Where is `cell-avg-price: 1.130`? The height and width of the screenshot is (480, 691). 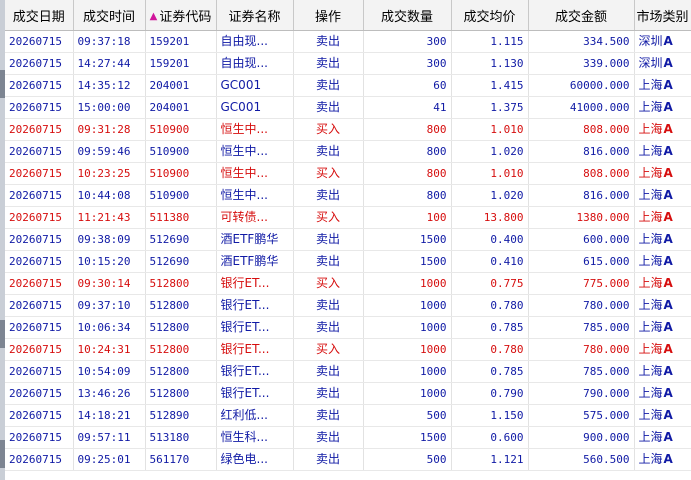
cell-avg-price: 1.130 is located at coordinates (490, 63).